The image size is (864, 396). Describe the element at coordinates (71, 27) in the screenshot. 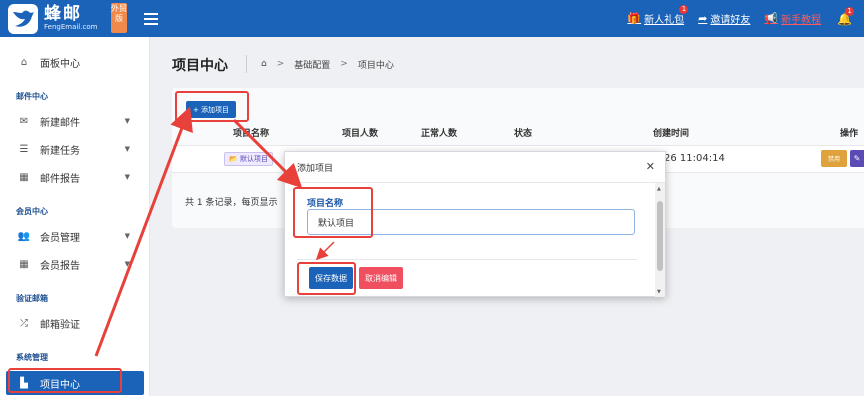

I see `brand-domain: FengEmail.com` at that location.